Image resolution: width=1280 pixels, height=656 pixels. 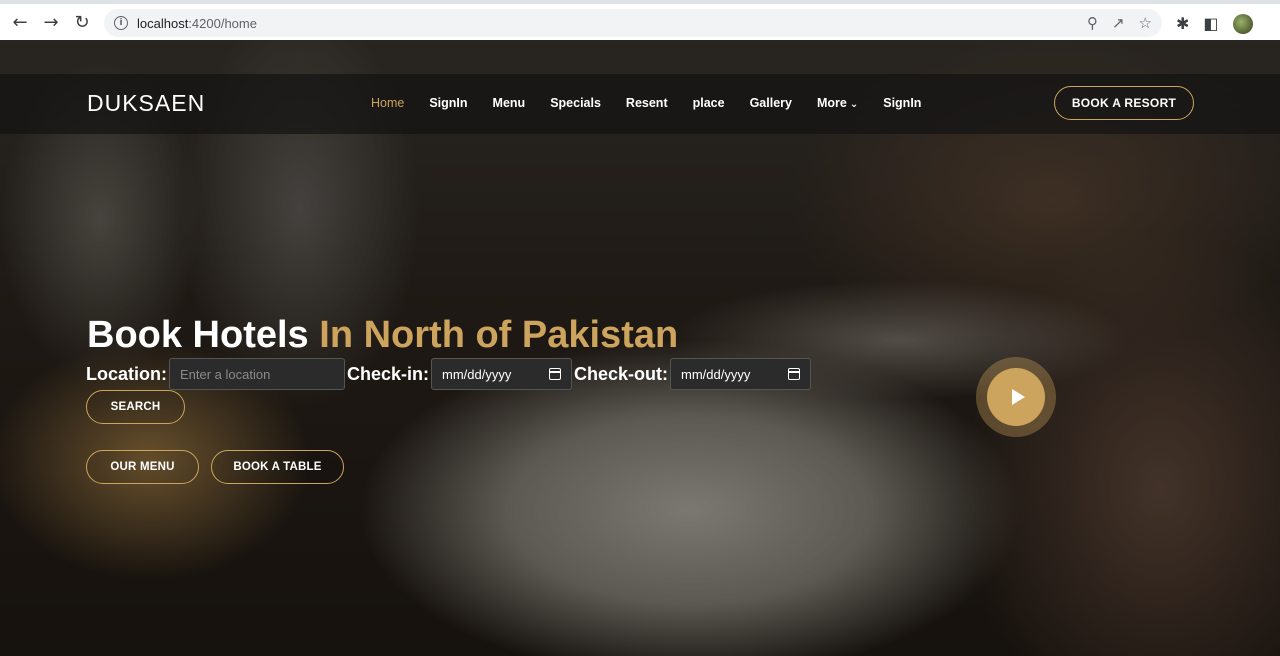 I want to click on hero-headline: Book Hotels In North of Pakistan, so click(x=382, y=335).